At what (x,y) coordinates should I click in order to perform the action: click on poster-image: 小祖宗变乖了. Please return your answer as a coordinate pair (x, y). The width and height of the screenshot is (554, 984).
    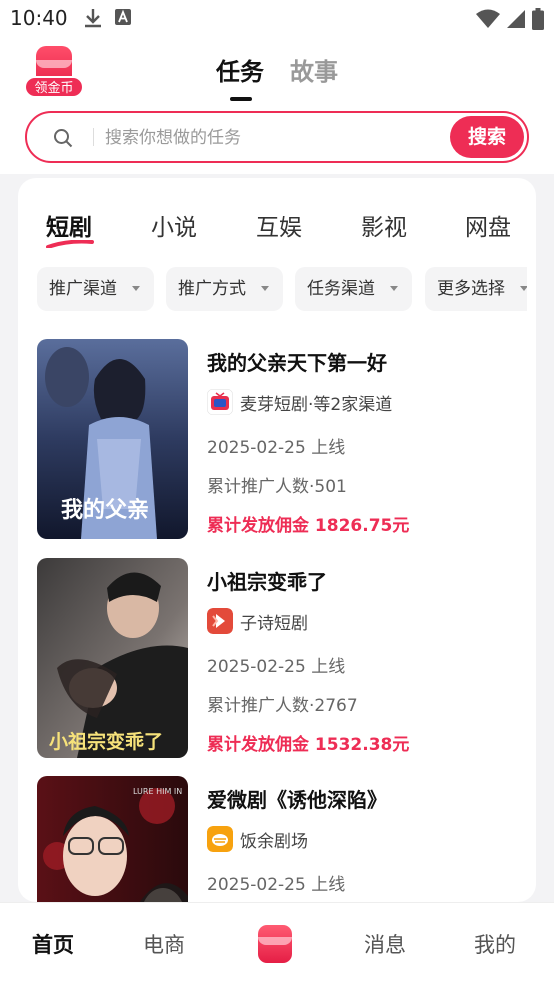
    Looking at the image, I should click on (112, 658).